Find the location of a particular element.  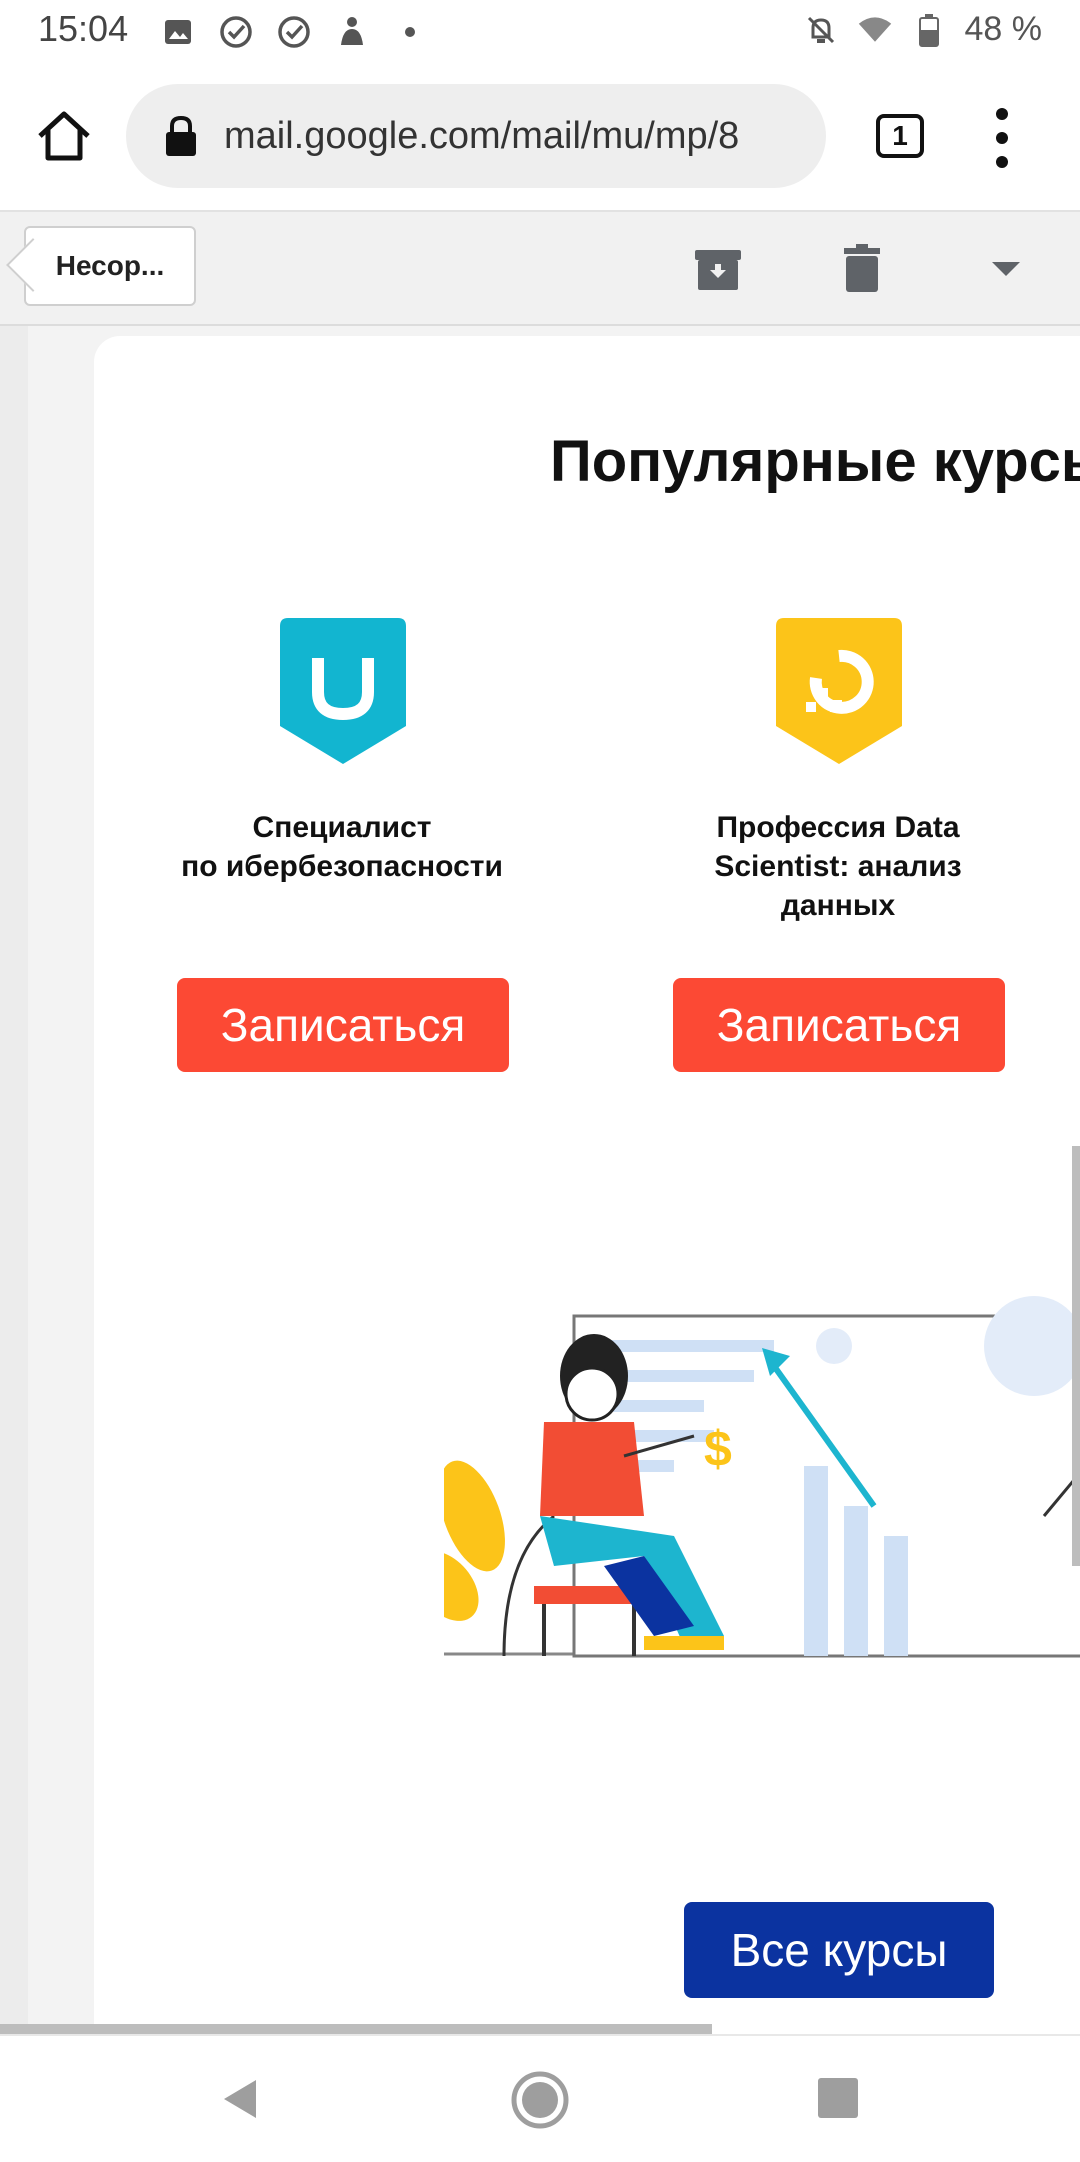

wifi-icon is located at coordinates (875, 30).